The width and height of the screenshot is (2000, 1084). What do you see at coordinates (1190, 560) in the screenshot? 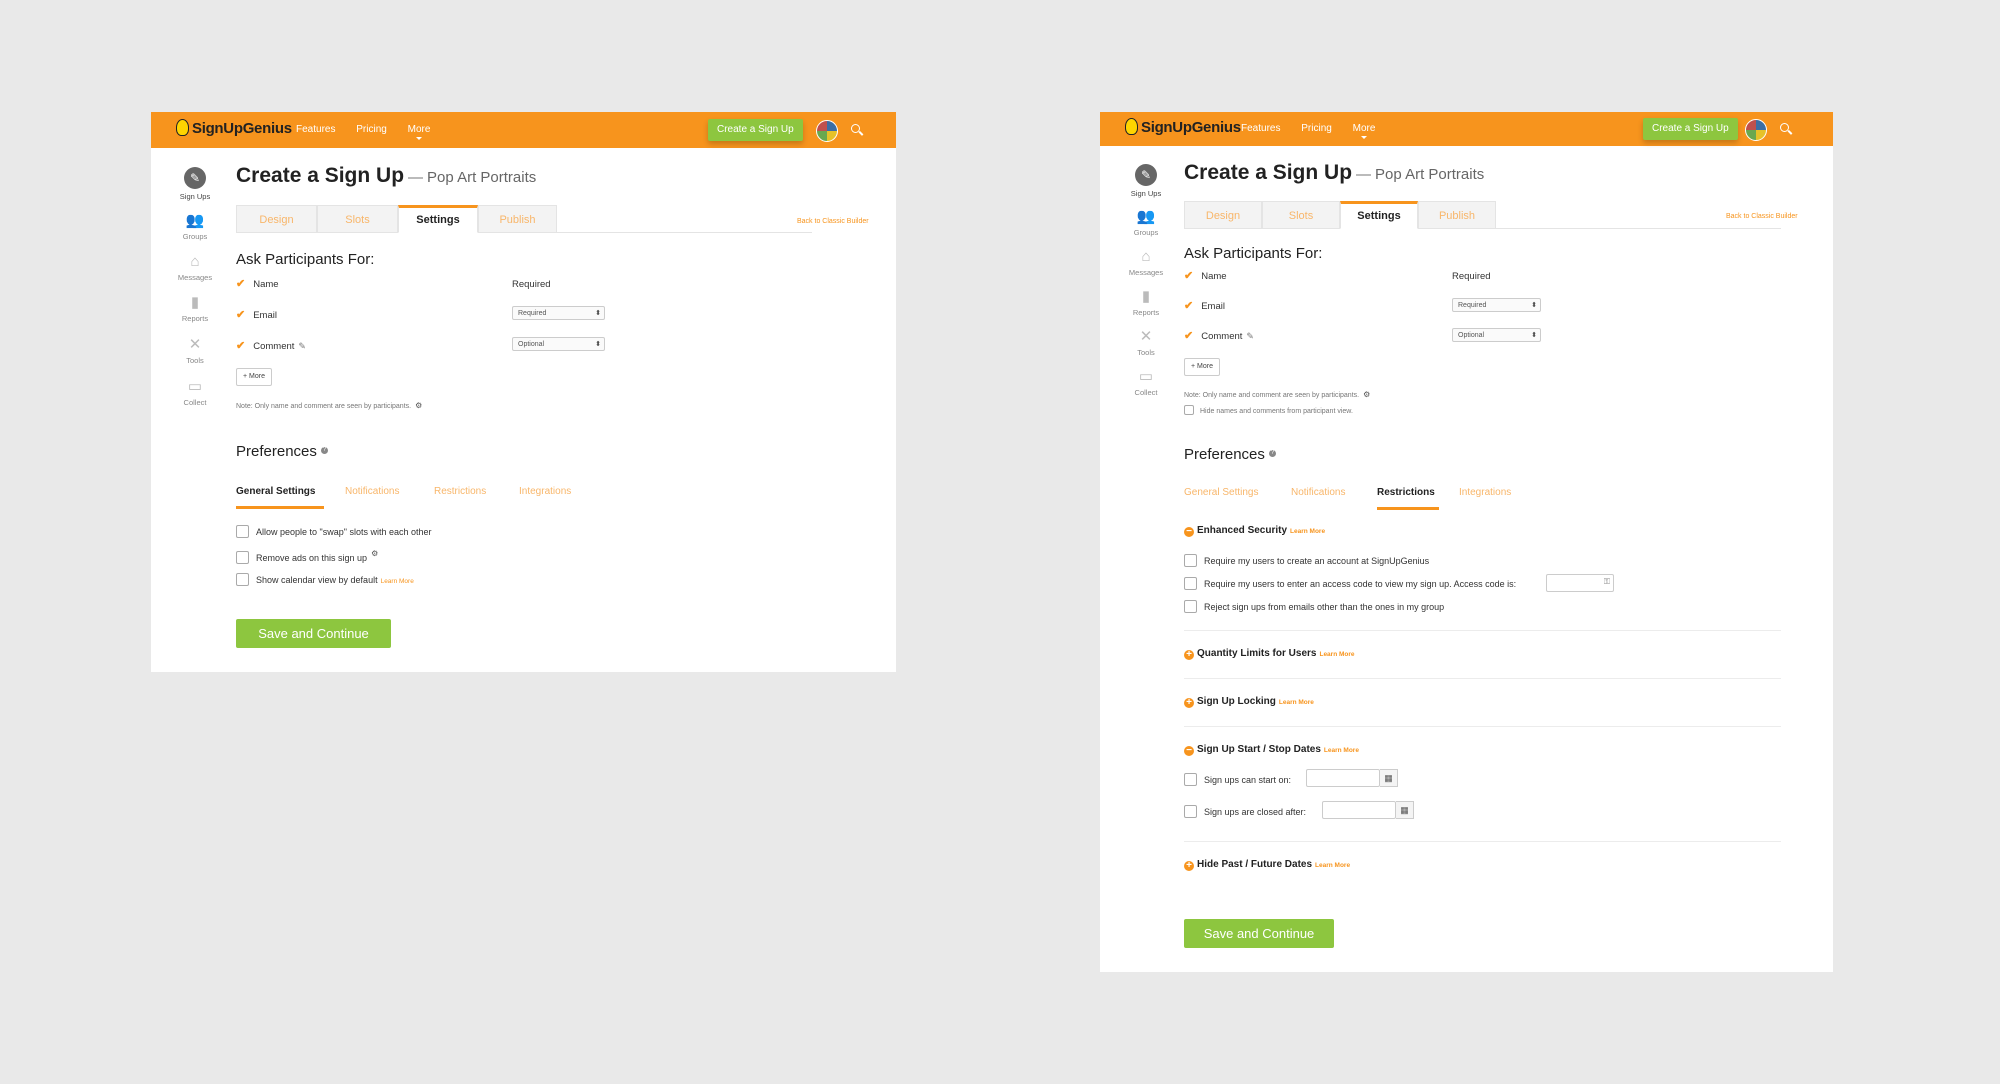
I see `require-account-checkbox` at bounding box center [1190, 560].